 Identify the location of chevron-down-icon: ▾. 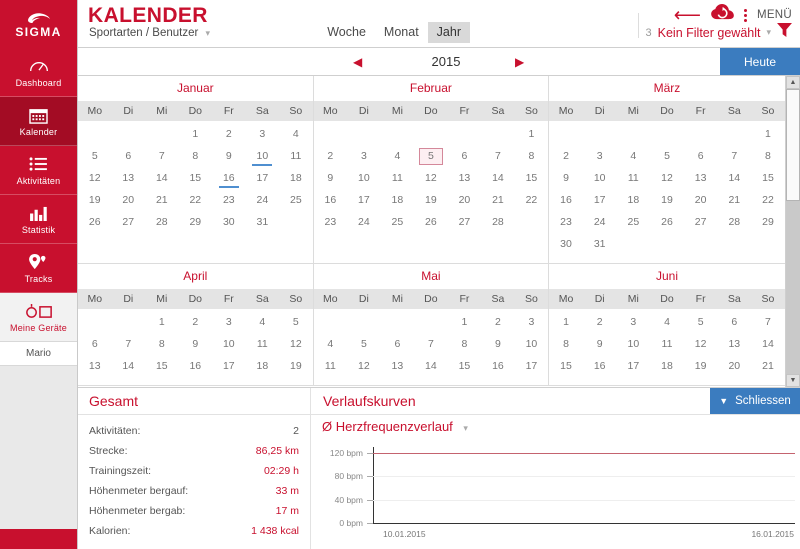
(208, 33).